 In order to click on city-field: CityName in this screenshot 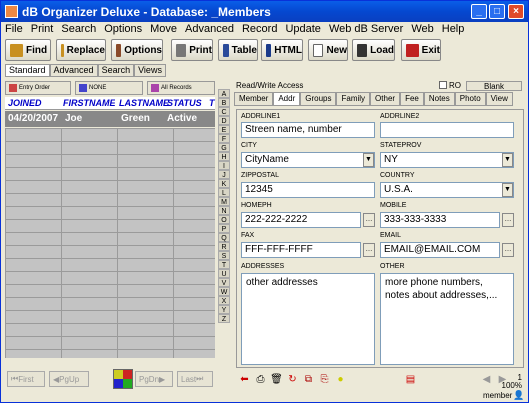, I will do `click(308, 160)`.